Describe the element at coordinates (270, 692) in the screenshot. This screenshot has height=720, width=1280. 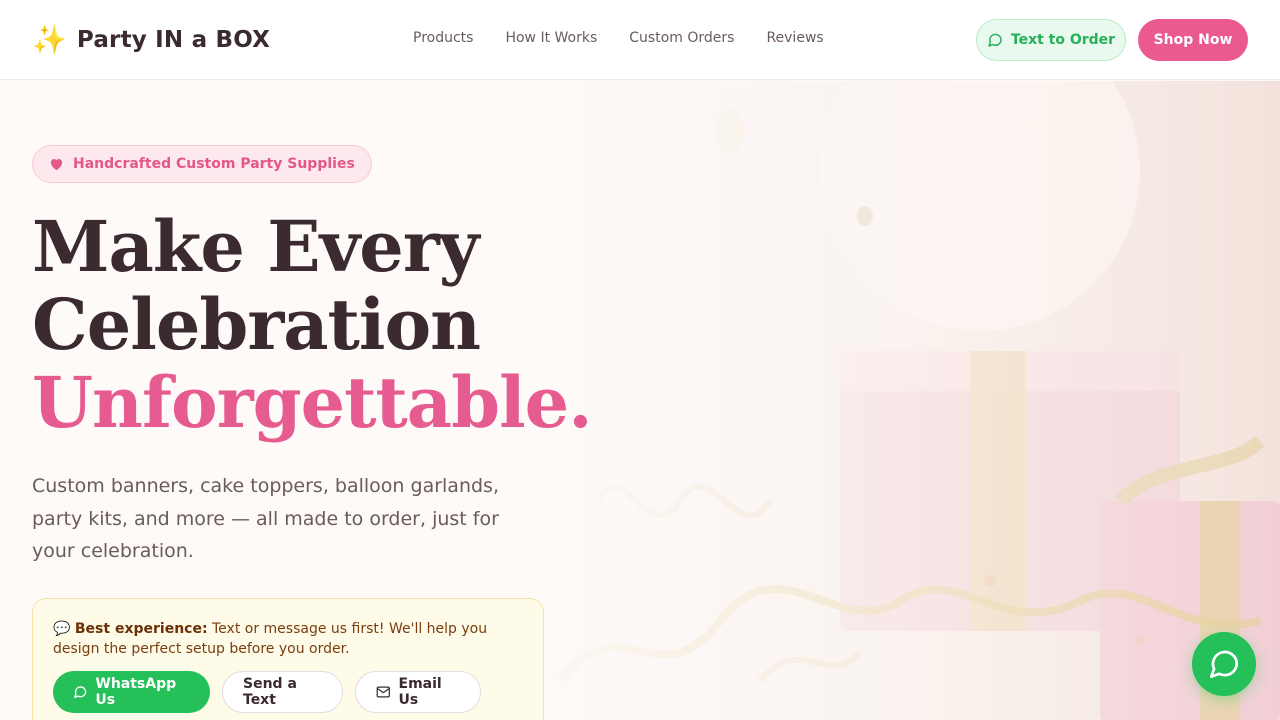
I see `send-text-label: Send a Text` at that location.